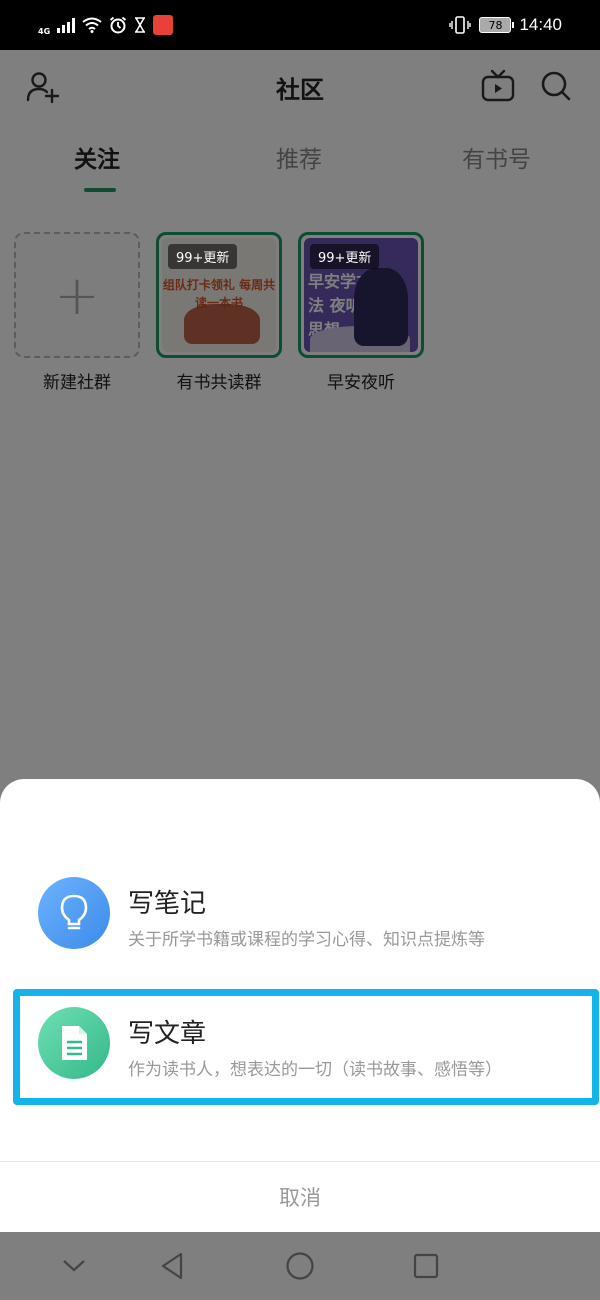 This screenshot has width=600, height=1300. Describe the element at coordinates (540, 24) in the screenshot. I see `clock: 14:40` at that location.